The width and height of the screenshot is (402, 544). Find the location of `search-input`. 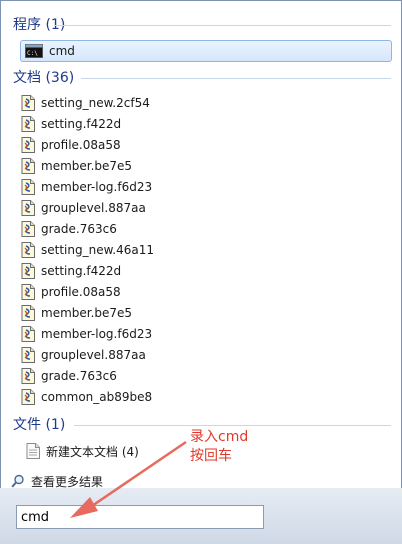

search-input is located at coordinates (140, 517).